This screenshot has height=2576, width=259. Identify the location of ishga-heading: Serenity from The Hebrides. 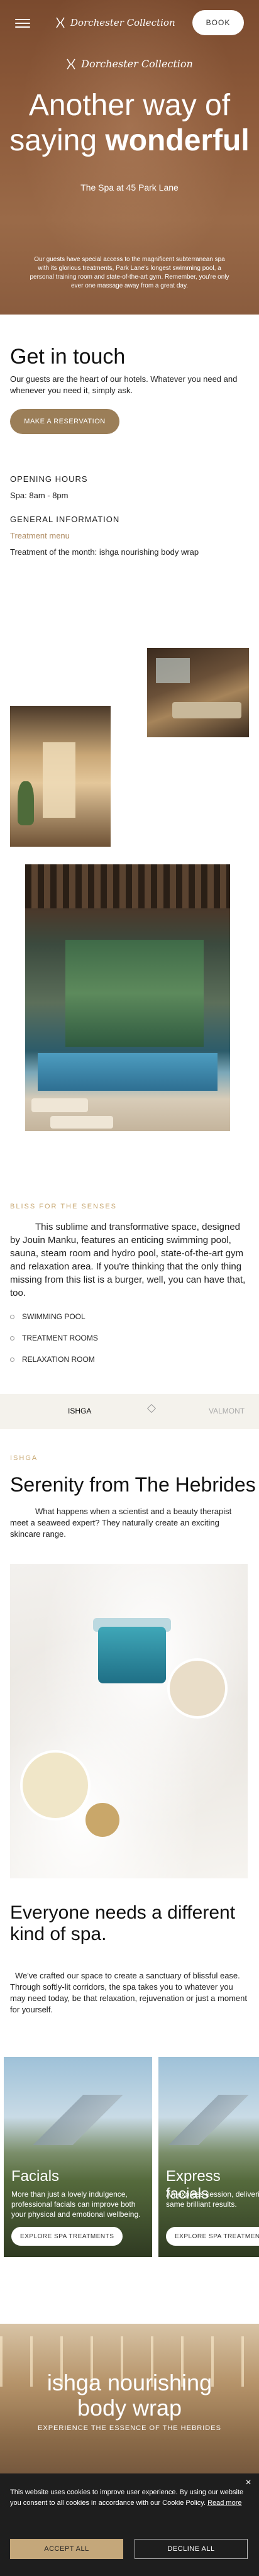
(133, 1484).